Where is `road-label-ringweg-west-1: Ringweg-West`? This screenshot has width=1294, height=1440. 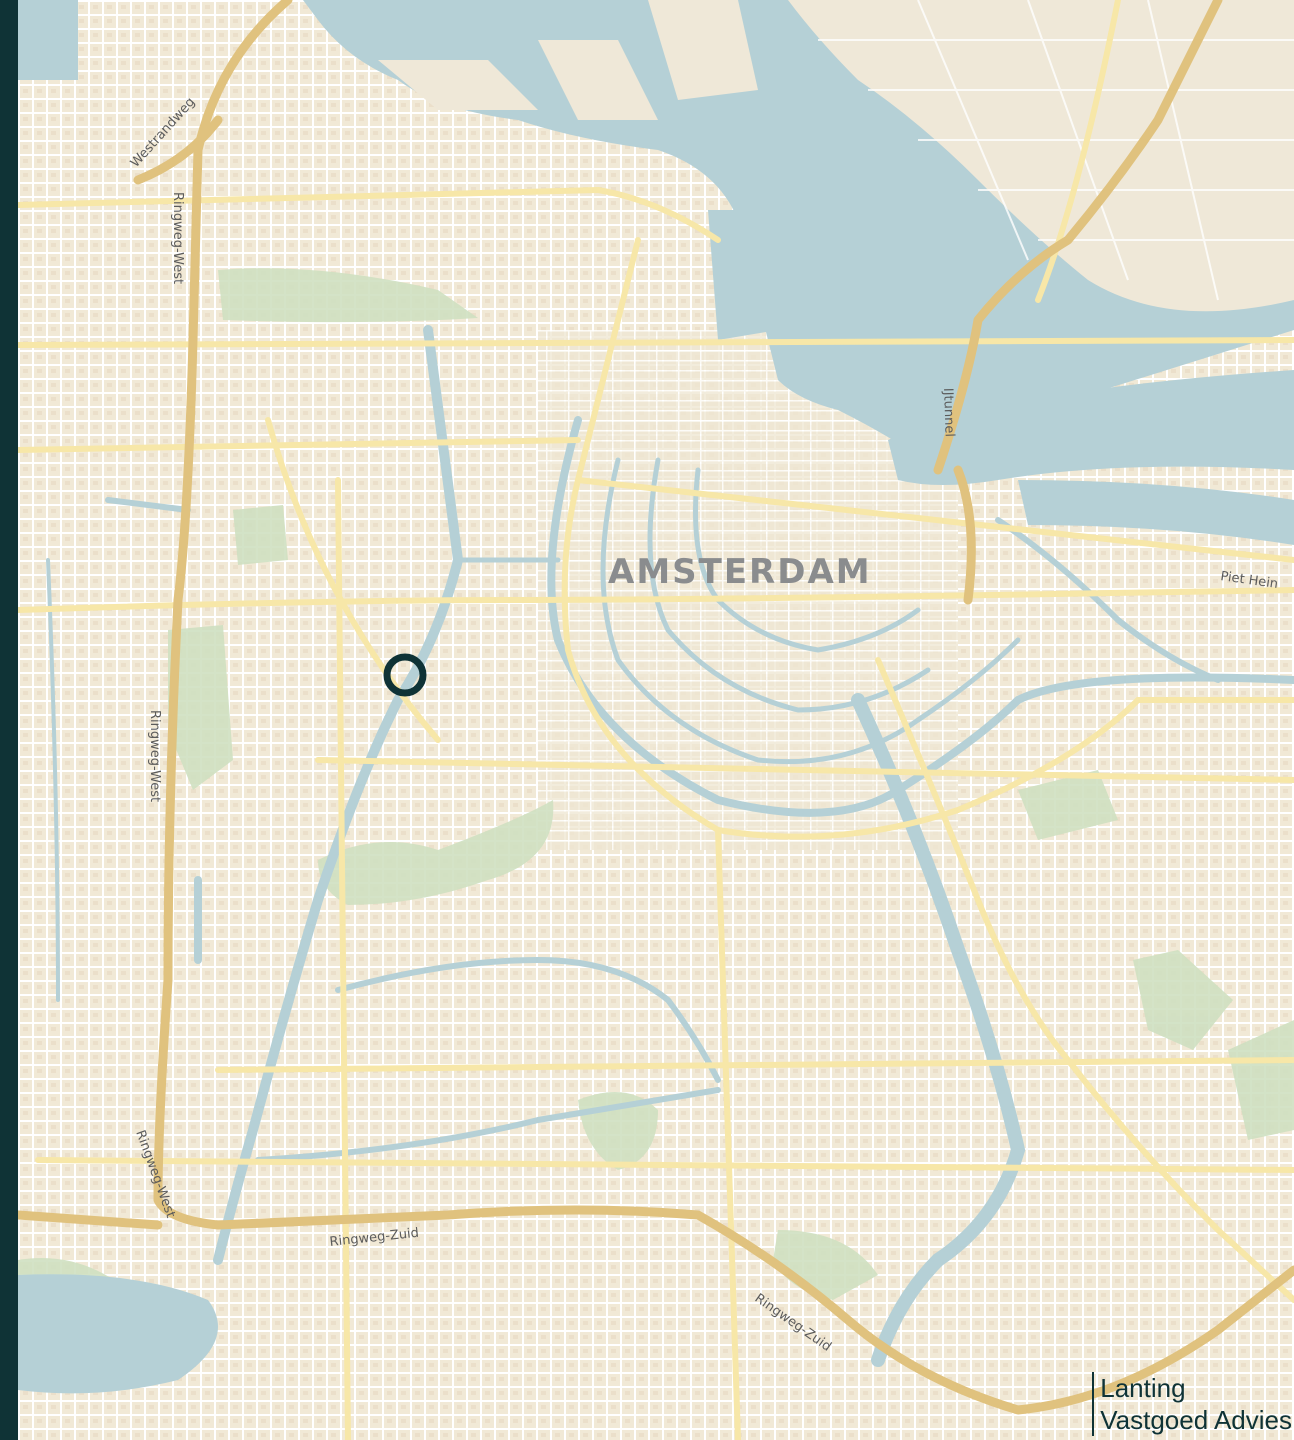
road-label-ringweg-west-1: Ringweg-West is located at coordinates (177, 238).